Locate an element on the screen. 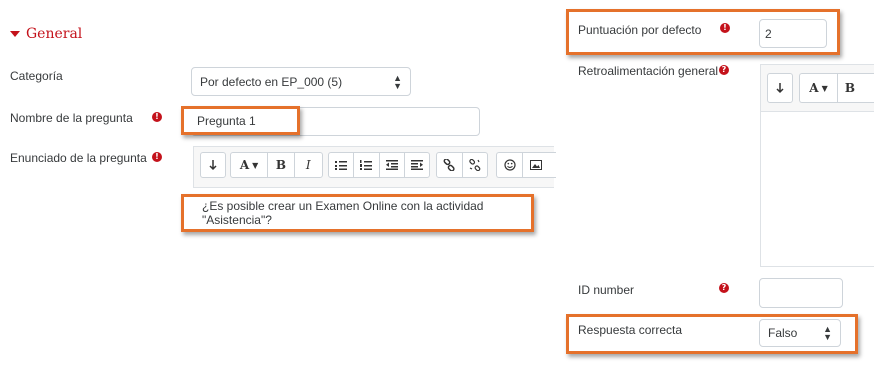 This screenshot has width=874, height=366. link-group is located at coordinates (462, 165).